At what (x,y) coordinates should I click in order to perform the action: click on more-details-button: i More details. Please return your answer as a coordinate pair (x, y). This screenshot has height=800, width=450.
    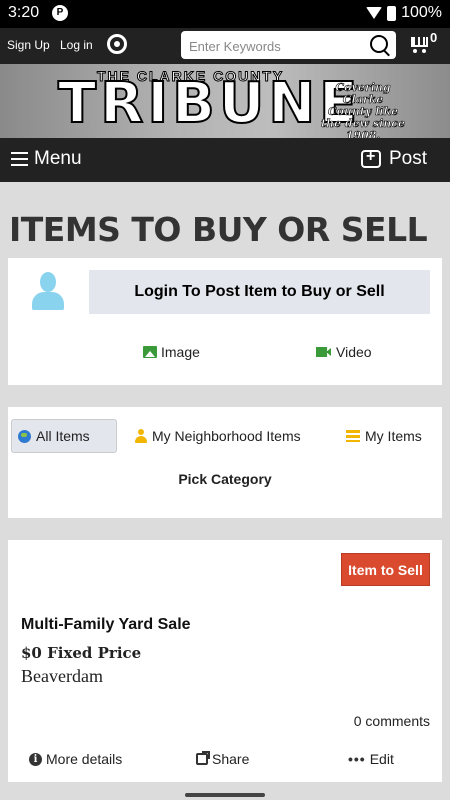
    Looking at the image, I should click on (75, 759).